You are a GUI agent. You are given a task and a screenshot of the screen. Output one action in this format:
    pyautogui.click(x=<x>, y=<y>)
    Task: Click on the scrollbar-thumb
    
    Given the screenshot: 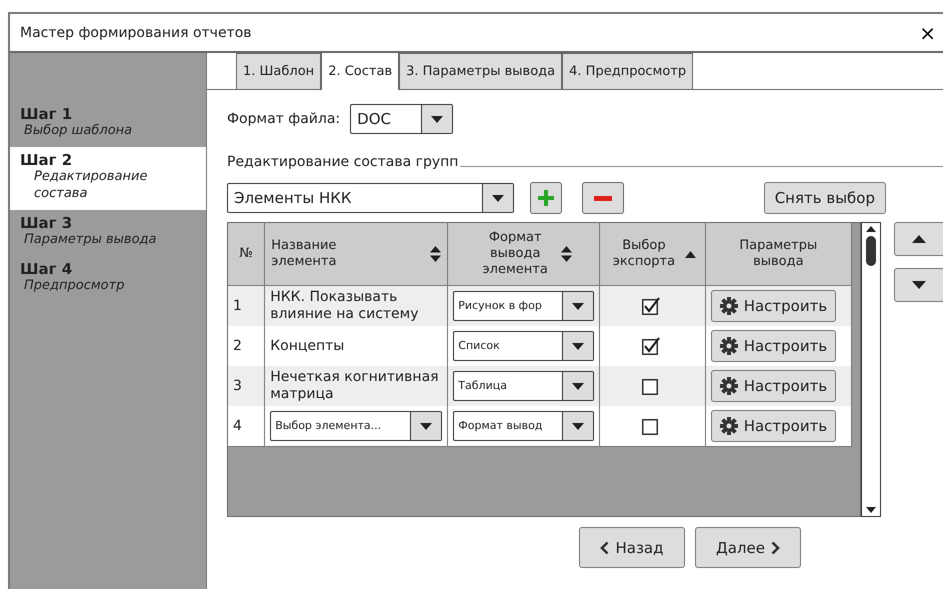 What is the action you would take?
    pyautogui.click(x=871, y=251)
    